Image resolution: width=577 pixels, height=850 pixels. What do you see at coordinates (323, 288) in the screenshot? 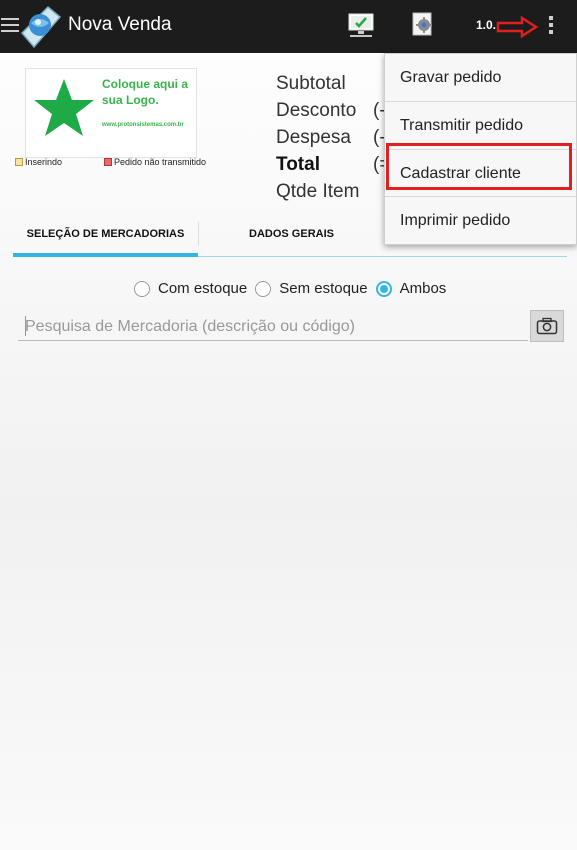
I see `radio-sem-estoque-label: Sem estoque` at bounding box center [323, 288].